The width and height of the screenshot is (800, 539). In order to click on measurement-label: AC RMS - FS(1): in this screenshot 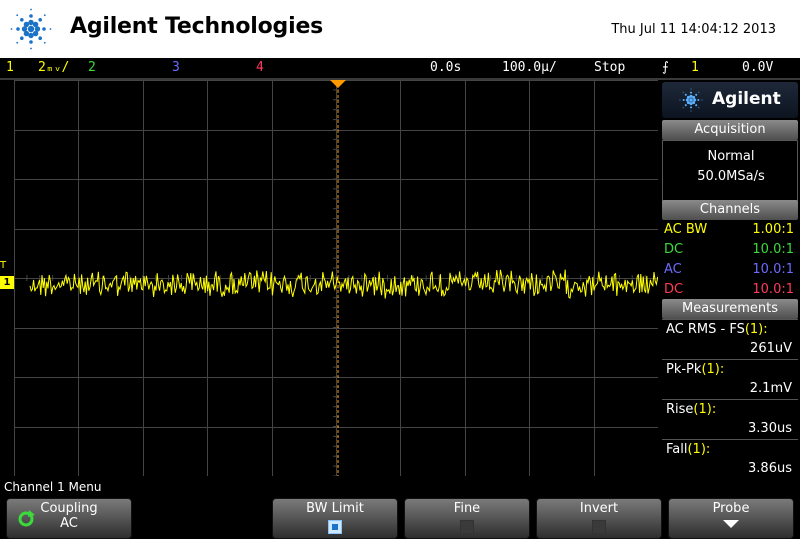, I will do `click(730, 329)`.